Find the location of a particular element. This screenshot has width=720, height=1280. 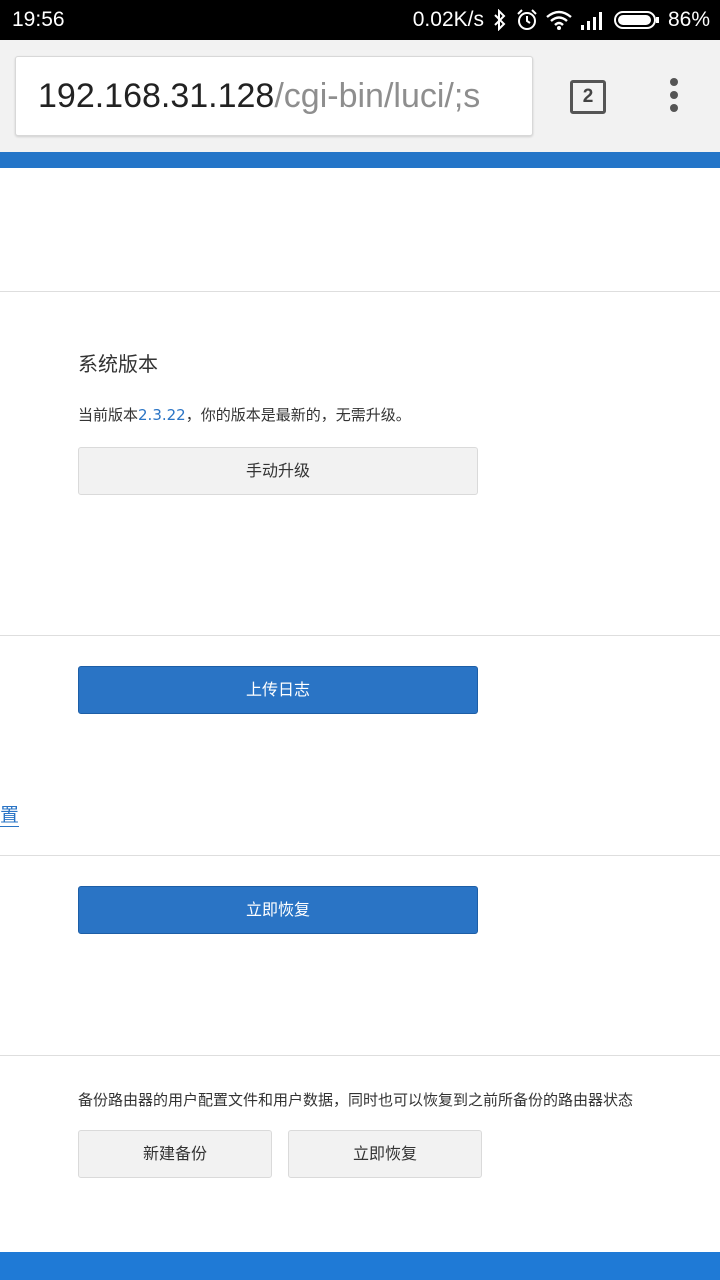

overflow-menu-icon is located at coordinates (674, 98).